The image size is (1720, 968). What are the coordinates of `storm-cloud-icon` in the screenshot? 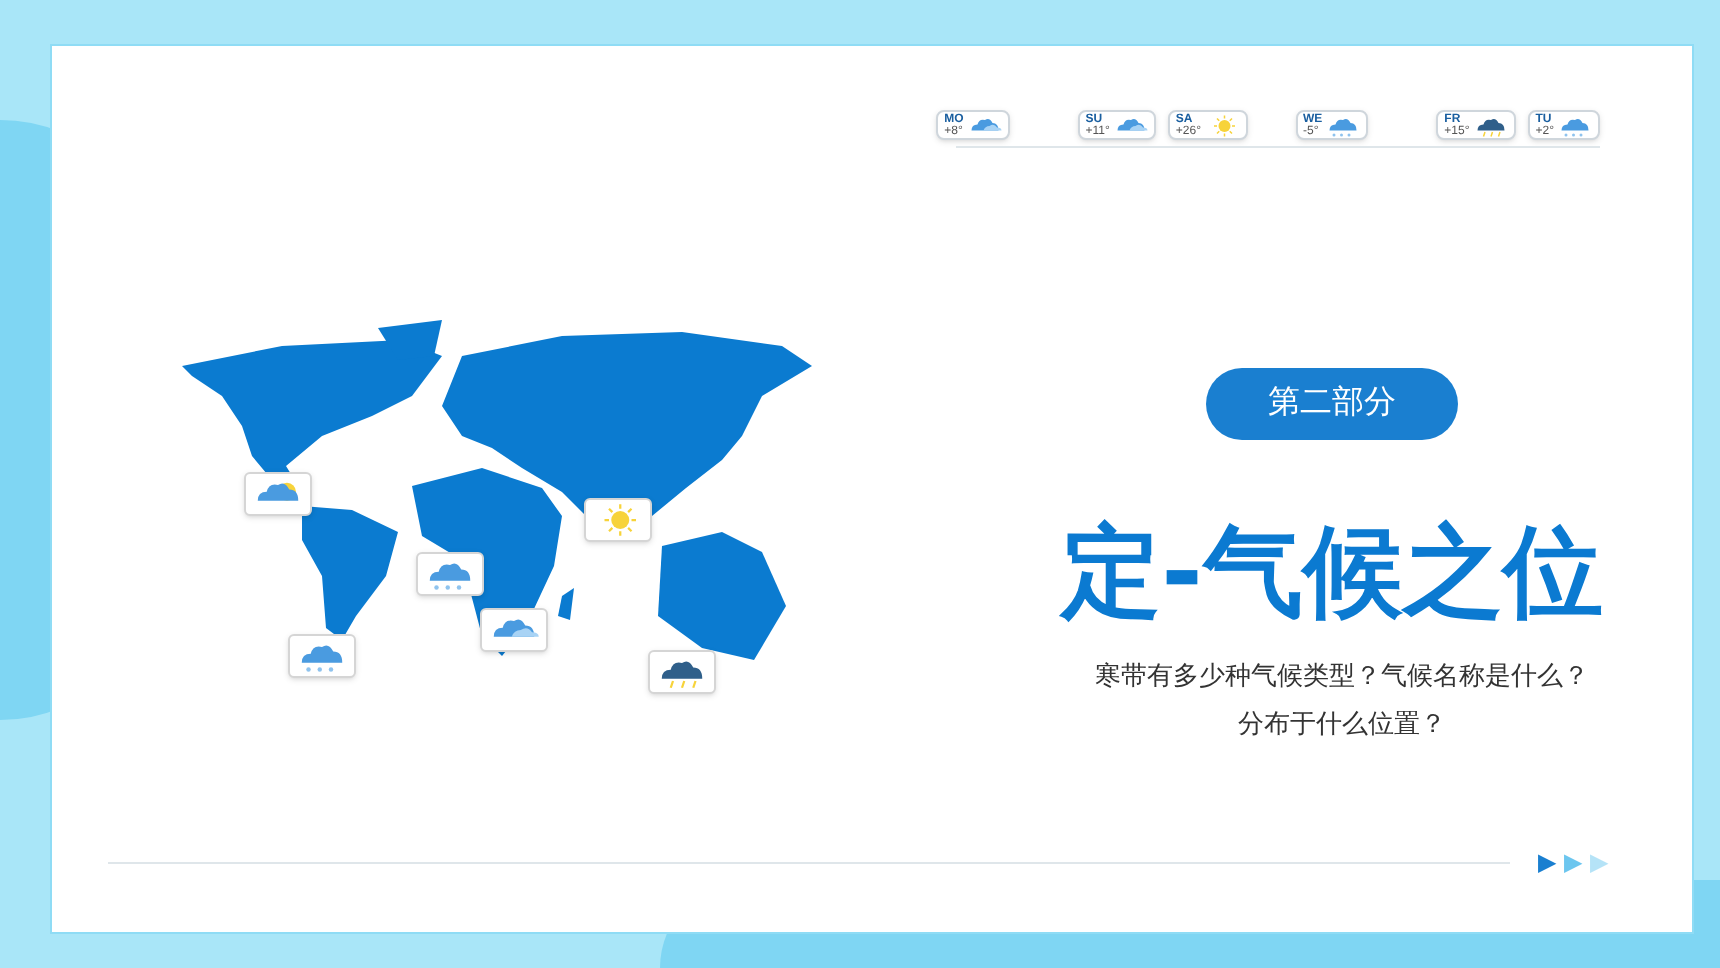 It's located at (1490, 125).